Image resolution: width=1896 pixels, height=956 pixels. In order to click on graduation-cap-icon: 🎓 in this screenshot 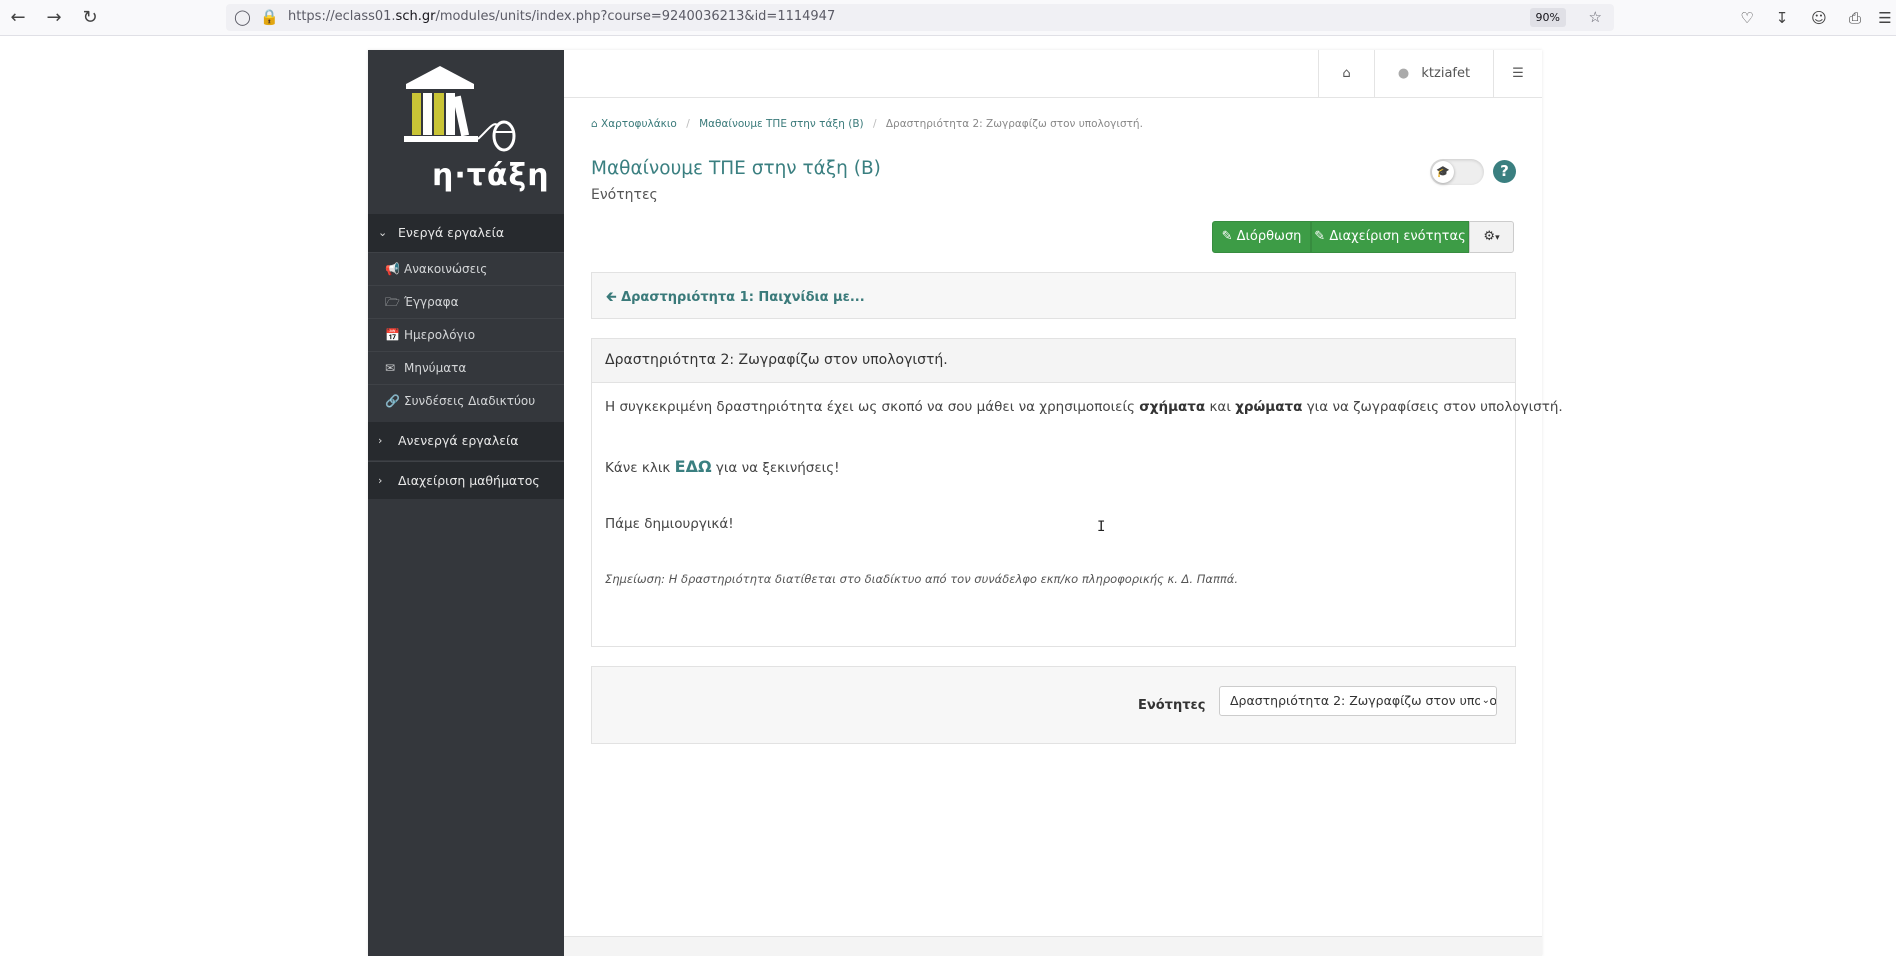, I will do `click(1443, 172)`.